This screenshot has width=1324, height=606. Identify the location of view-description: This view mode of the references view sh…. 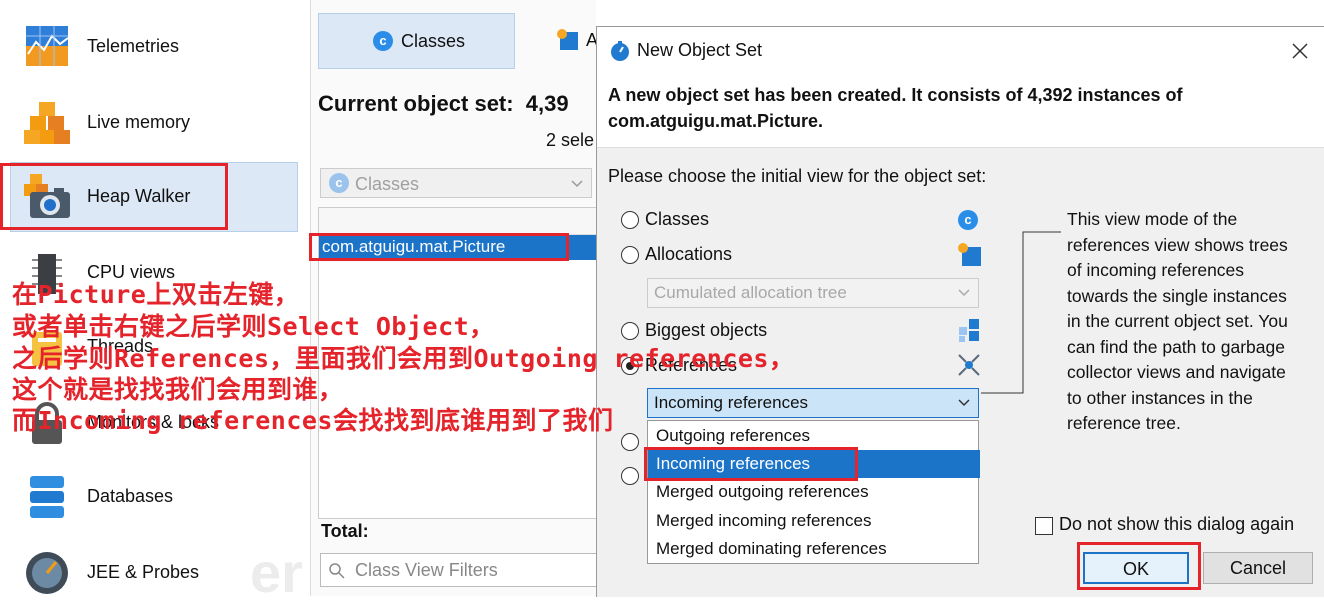
(1177, 322).